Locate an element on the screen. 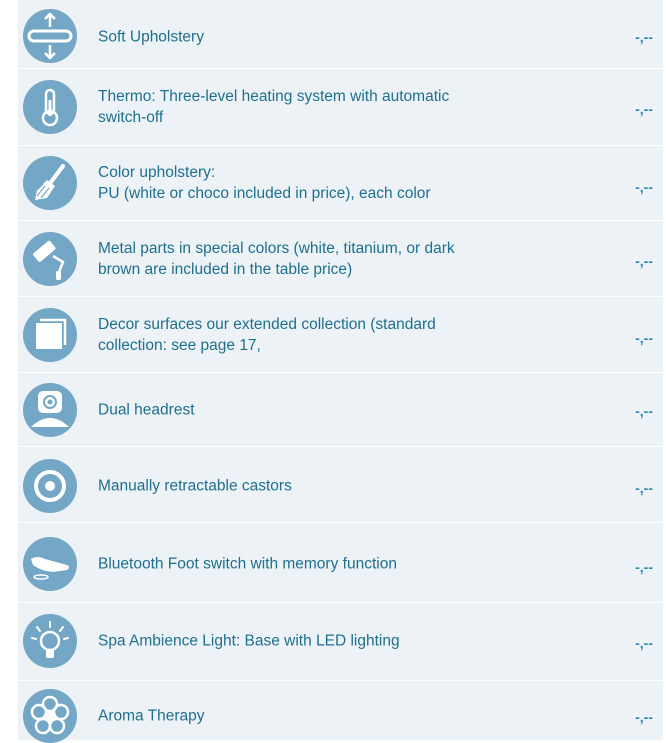  option-label-line: brown are included in the table price) is located at coordinates (225, 269).